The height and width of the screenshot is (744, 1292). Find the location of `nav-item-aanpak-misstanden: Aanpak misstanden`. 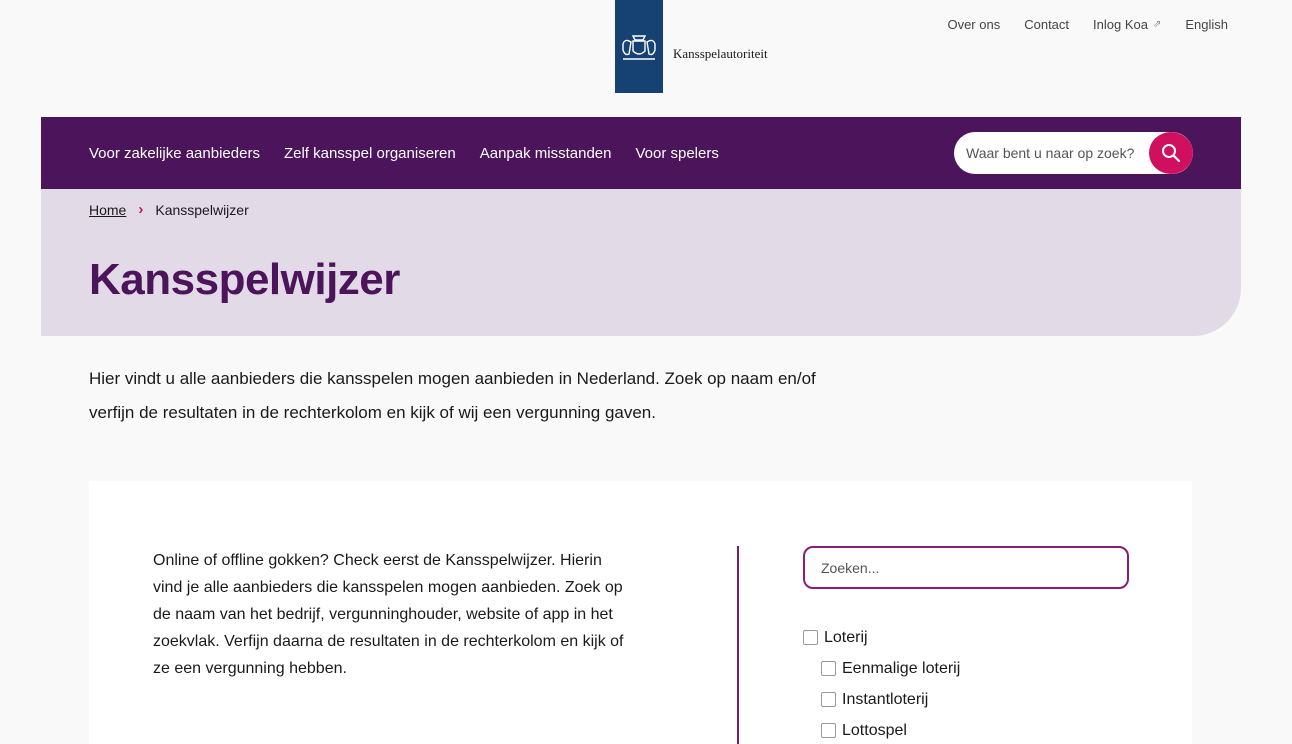

nav-item-aanpak-misstanden: Aanpak misstanden is located at coordinates (546, 153).